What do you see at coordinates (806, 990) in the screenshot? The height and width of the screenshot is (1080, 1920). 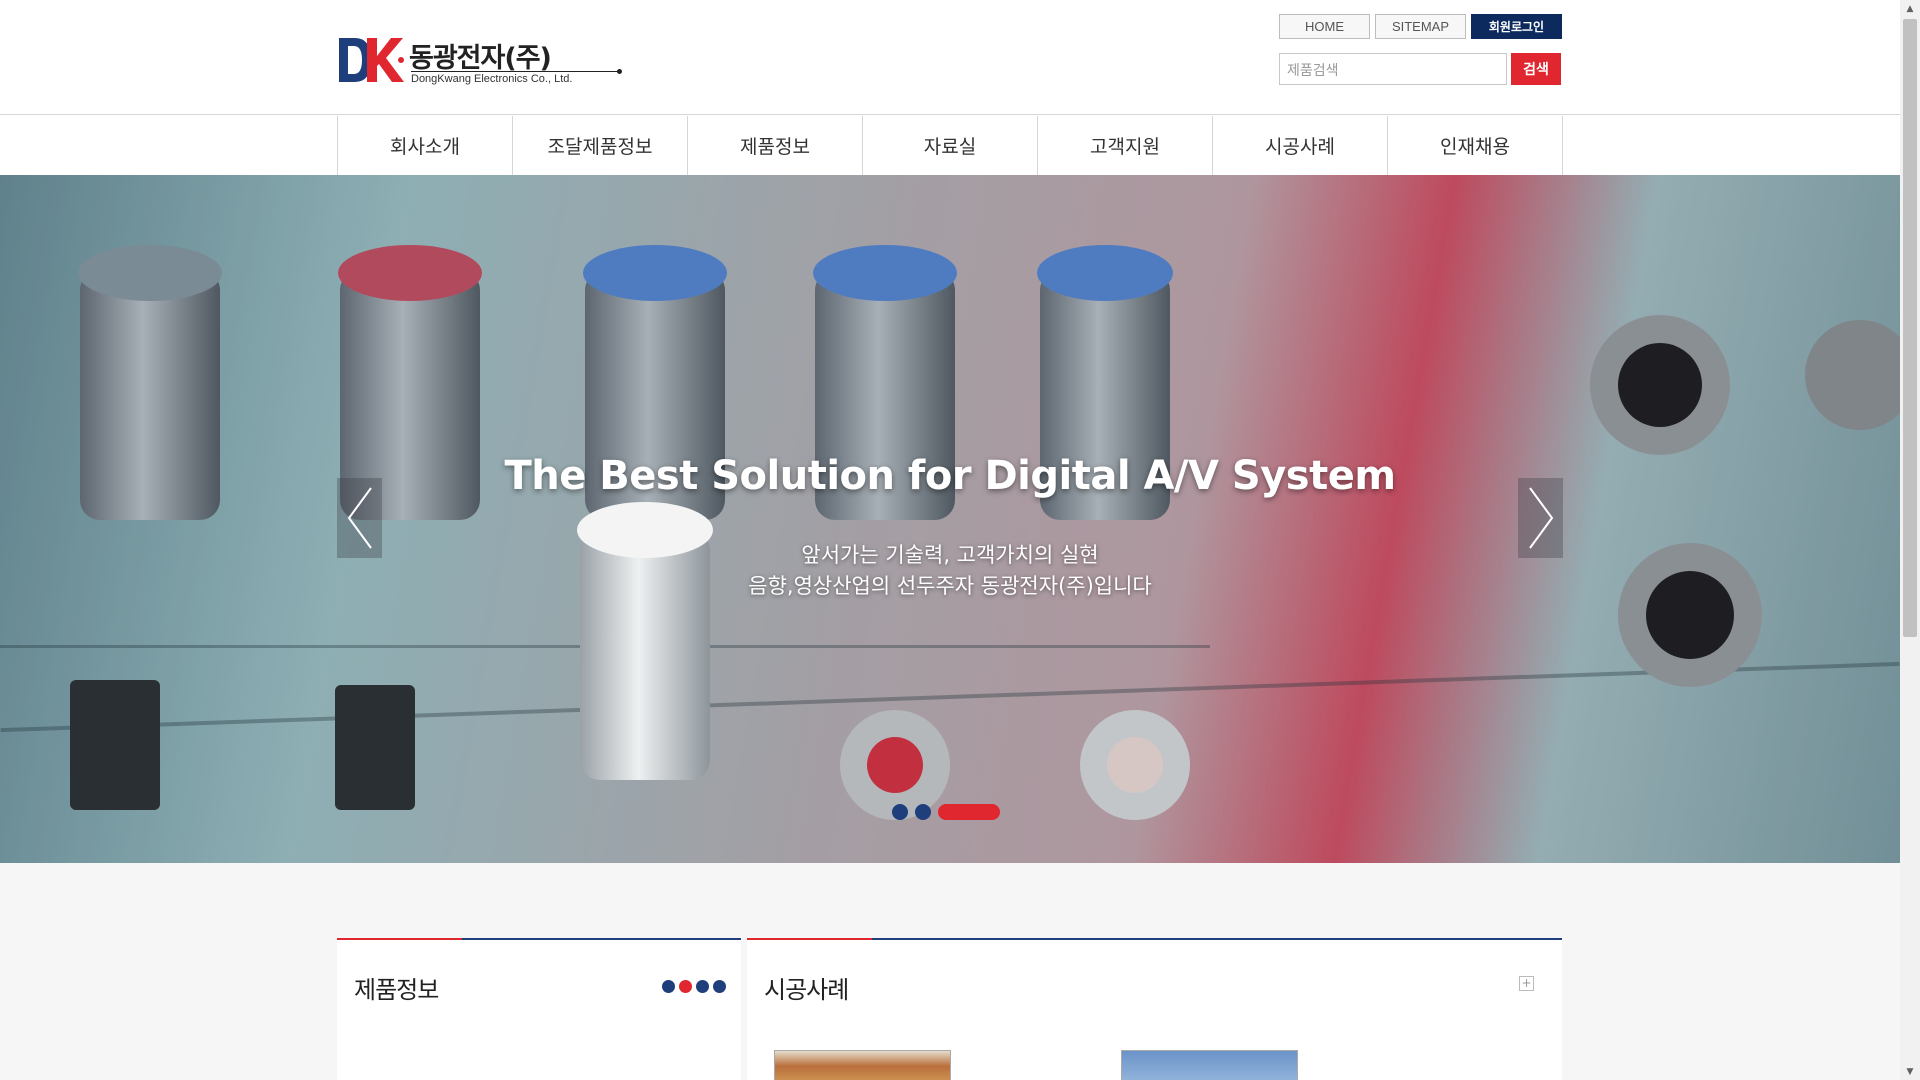 I see `cases-panel-title: 시공사례` at bounding box center [806, 990].